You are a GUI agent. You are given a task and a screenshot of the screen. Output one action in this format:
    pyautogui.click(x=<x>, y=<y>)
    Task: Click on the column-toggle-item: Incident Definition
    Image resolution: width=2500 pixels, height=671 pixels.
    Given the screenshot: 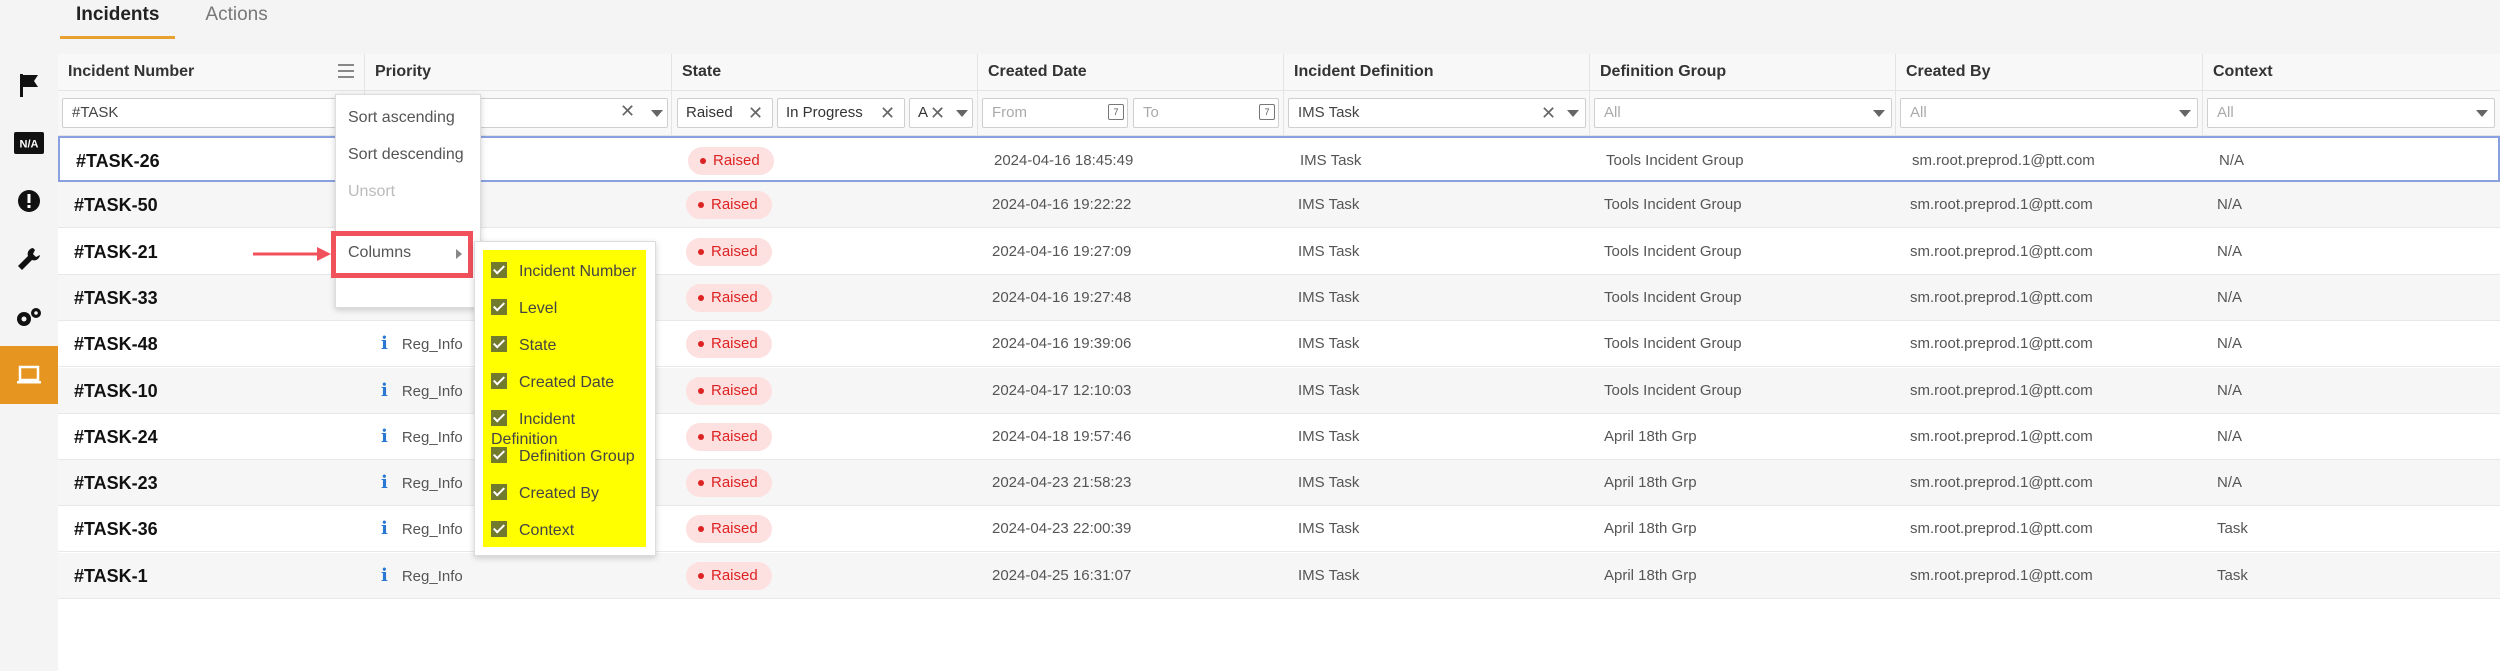 What is the action you would take?
    pyautogui.click(x=568, y=428)
    